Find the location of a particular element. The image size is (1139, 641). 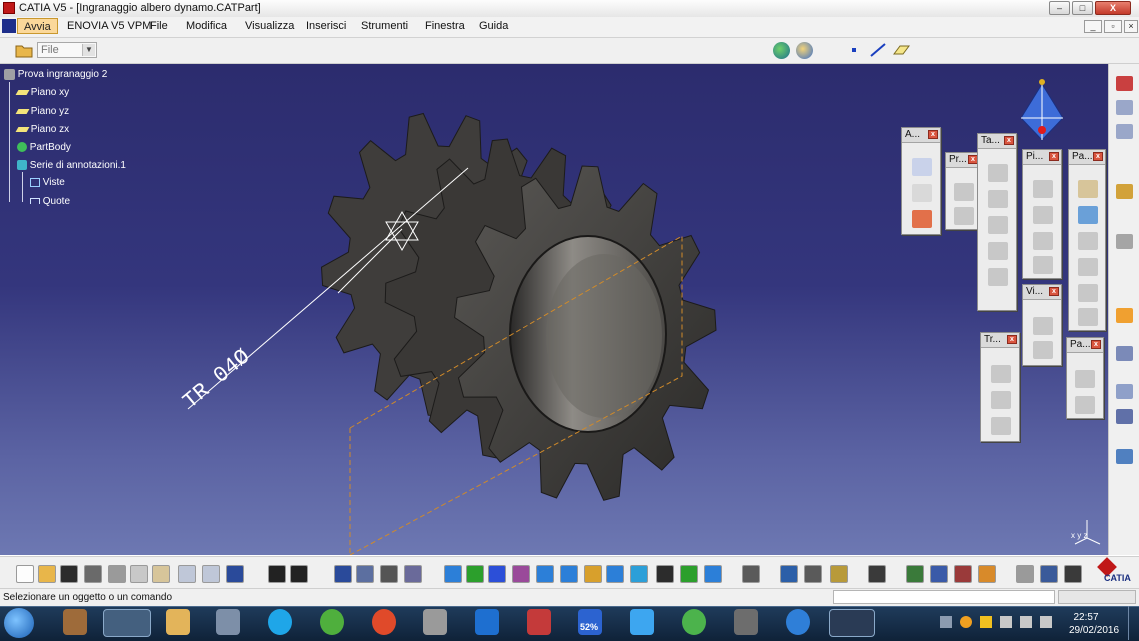

plane-icon is located at coordinates (901, 50).